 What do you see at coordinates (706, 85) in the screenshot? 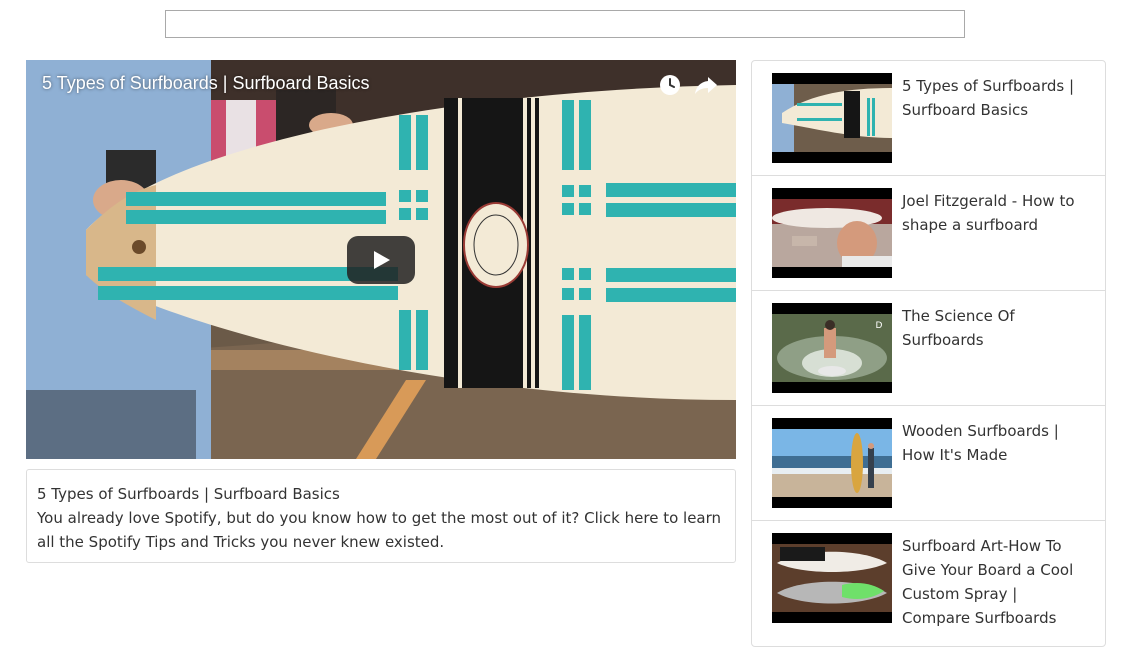
I see `share-arrow-icon` at bounding box center [706, 85].